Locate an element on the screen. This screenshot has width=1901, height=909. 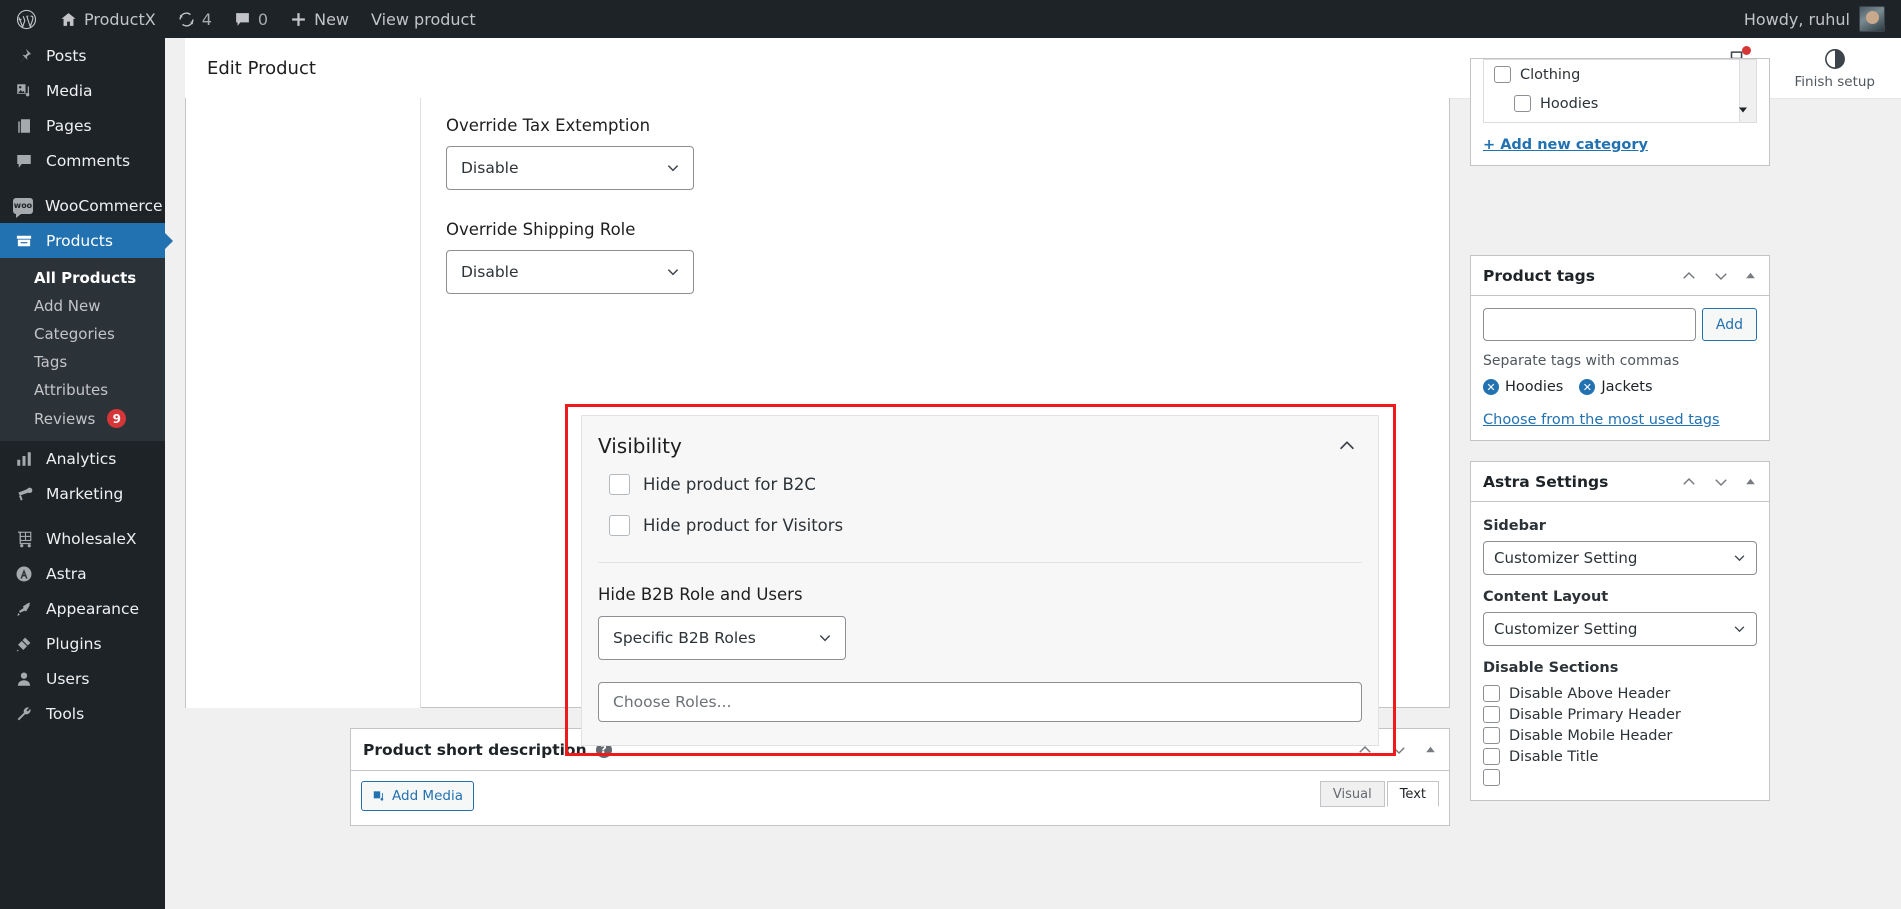
sidebar-item-woocommerce: woo WooCommerce is located at coordinates (82, 205).